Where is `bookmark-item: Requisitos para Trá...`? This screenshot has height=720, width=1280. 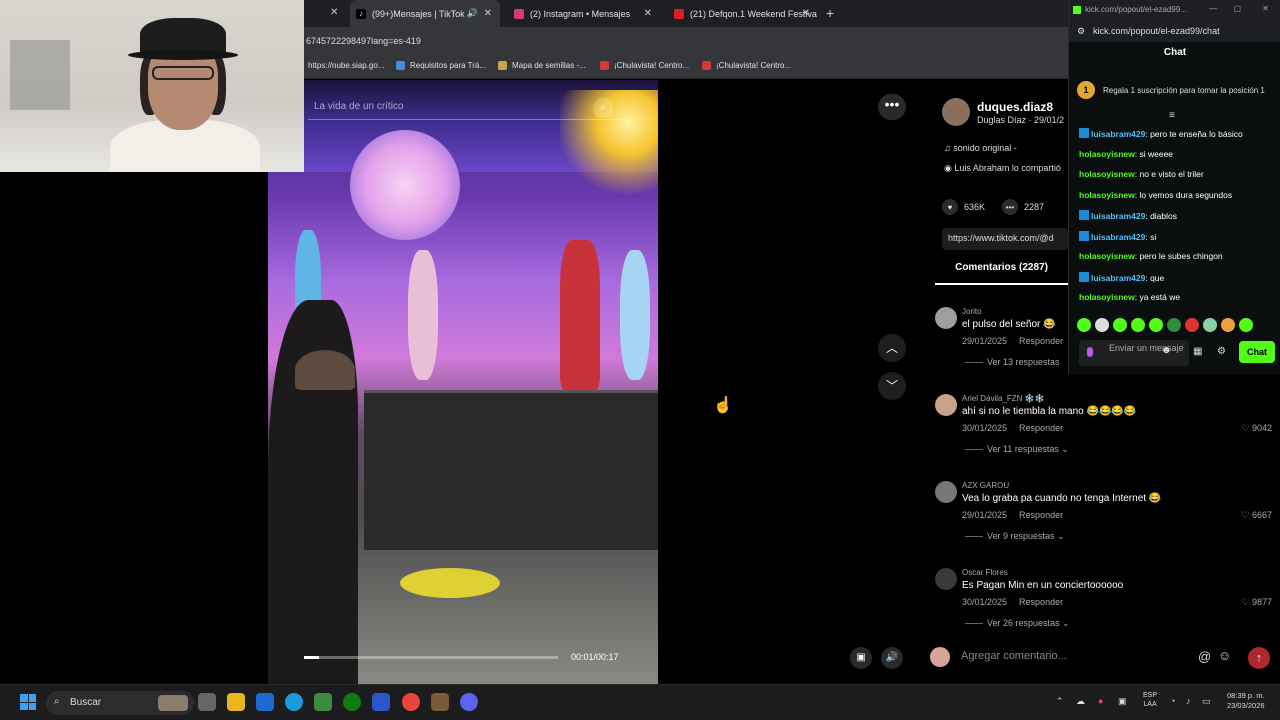 bookmark-item: Requisitos para Trá... is located at coordinates (441, 65).